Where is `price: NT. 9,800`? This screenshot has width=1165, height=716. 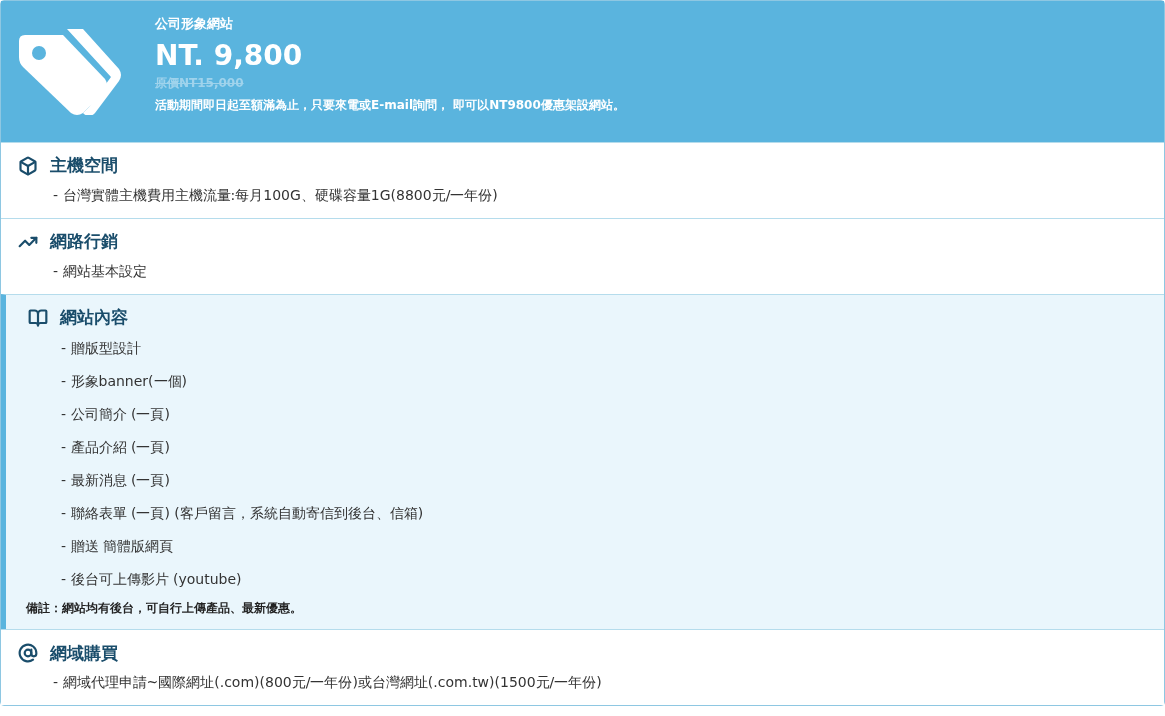
price: NT. 9,800 is located at coordinates (229, 56).